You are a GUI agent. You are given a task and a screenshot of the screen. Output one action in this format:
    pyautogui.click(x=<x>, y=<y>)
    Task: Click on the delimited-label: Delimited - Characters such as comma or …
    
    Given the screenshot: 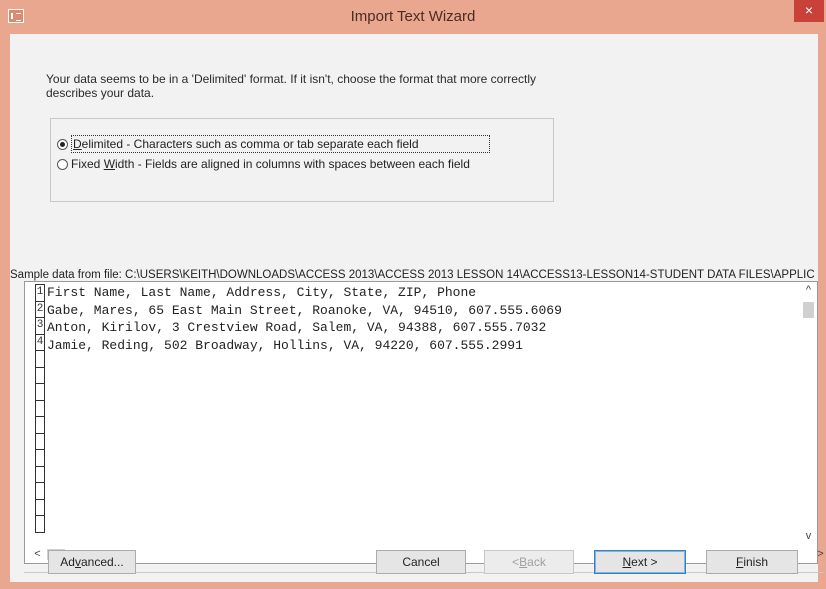 What is the action you would take?
    pyautogui.click(x=280, y=144)
    